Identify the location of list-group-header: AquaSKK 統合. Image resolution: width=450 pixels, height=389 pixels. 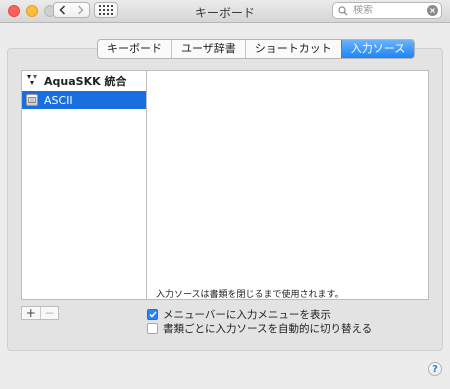
(84, 81).